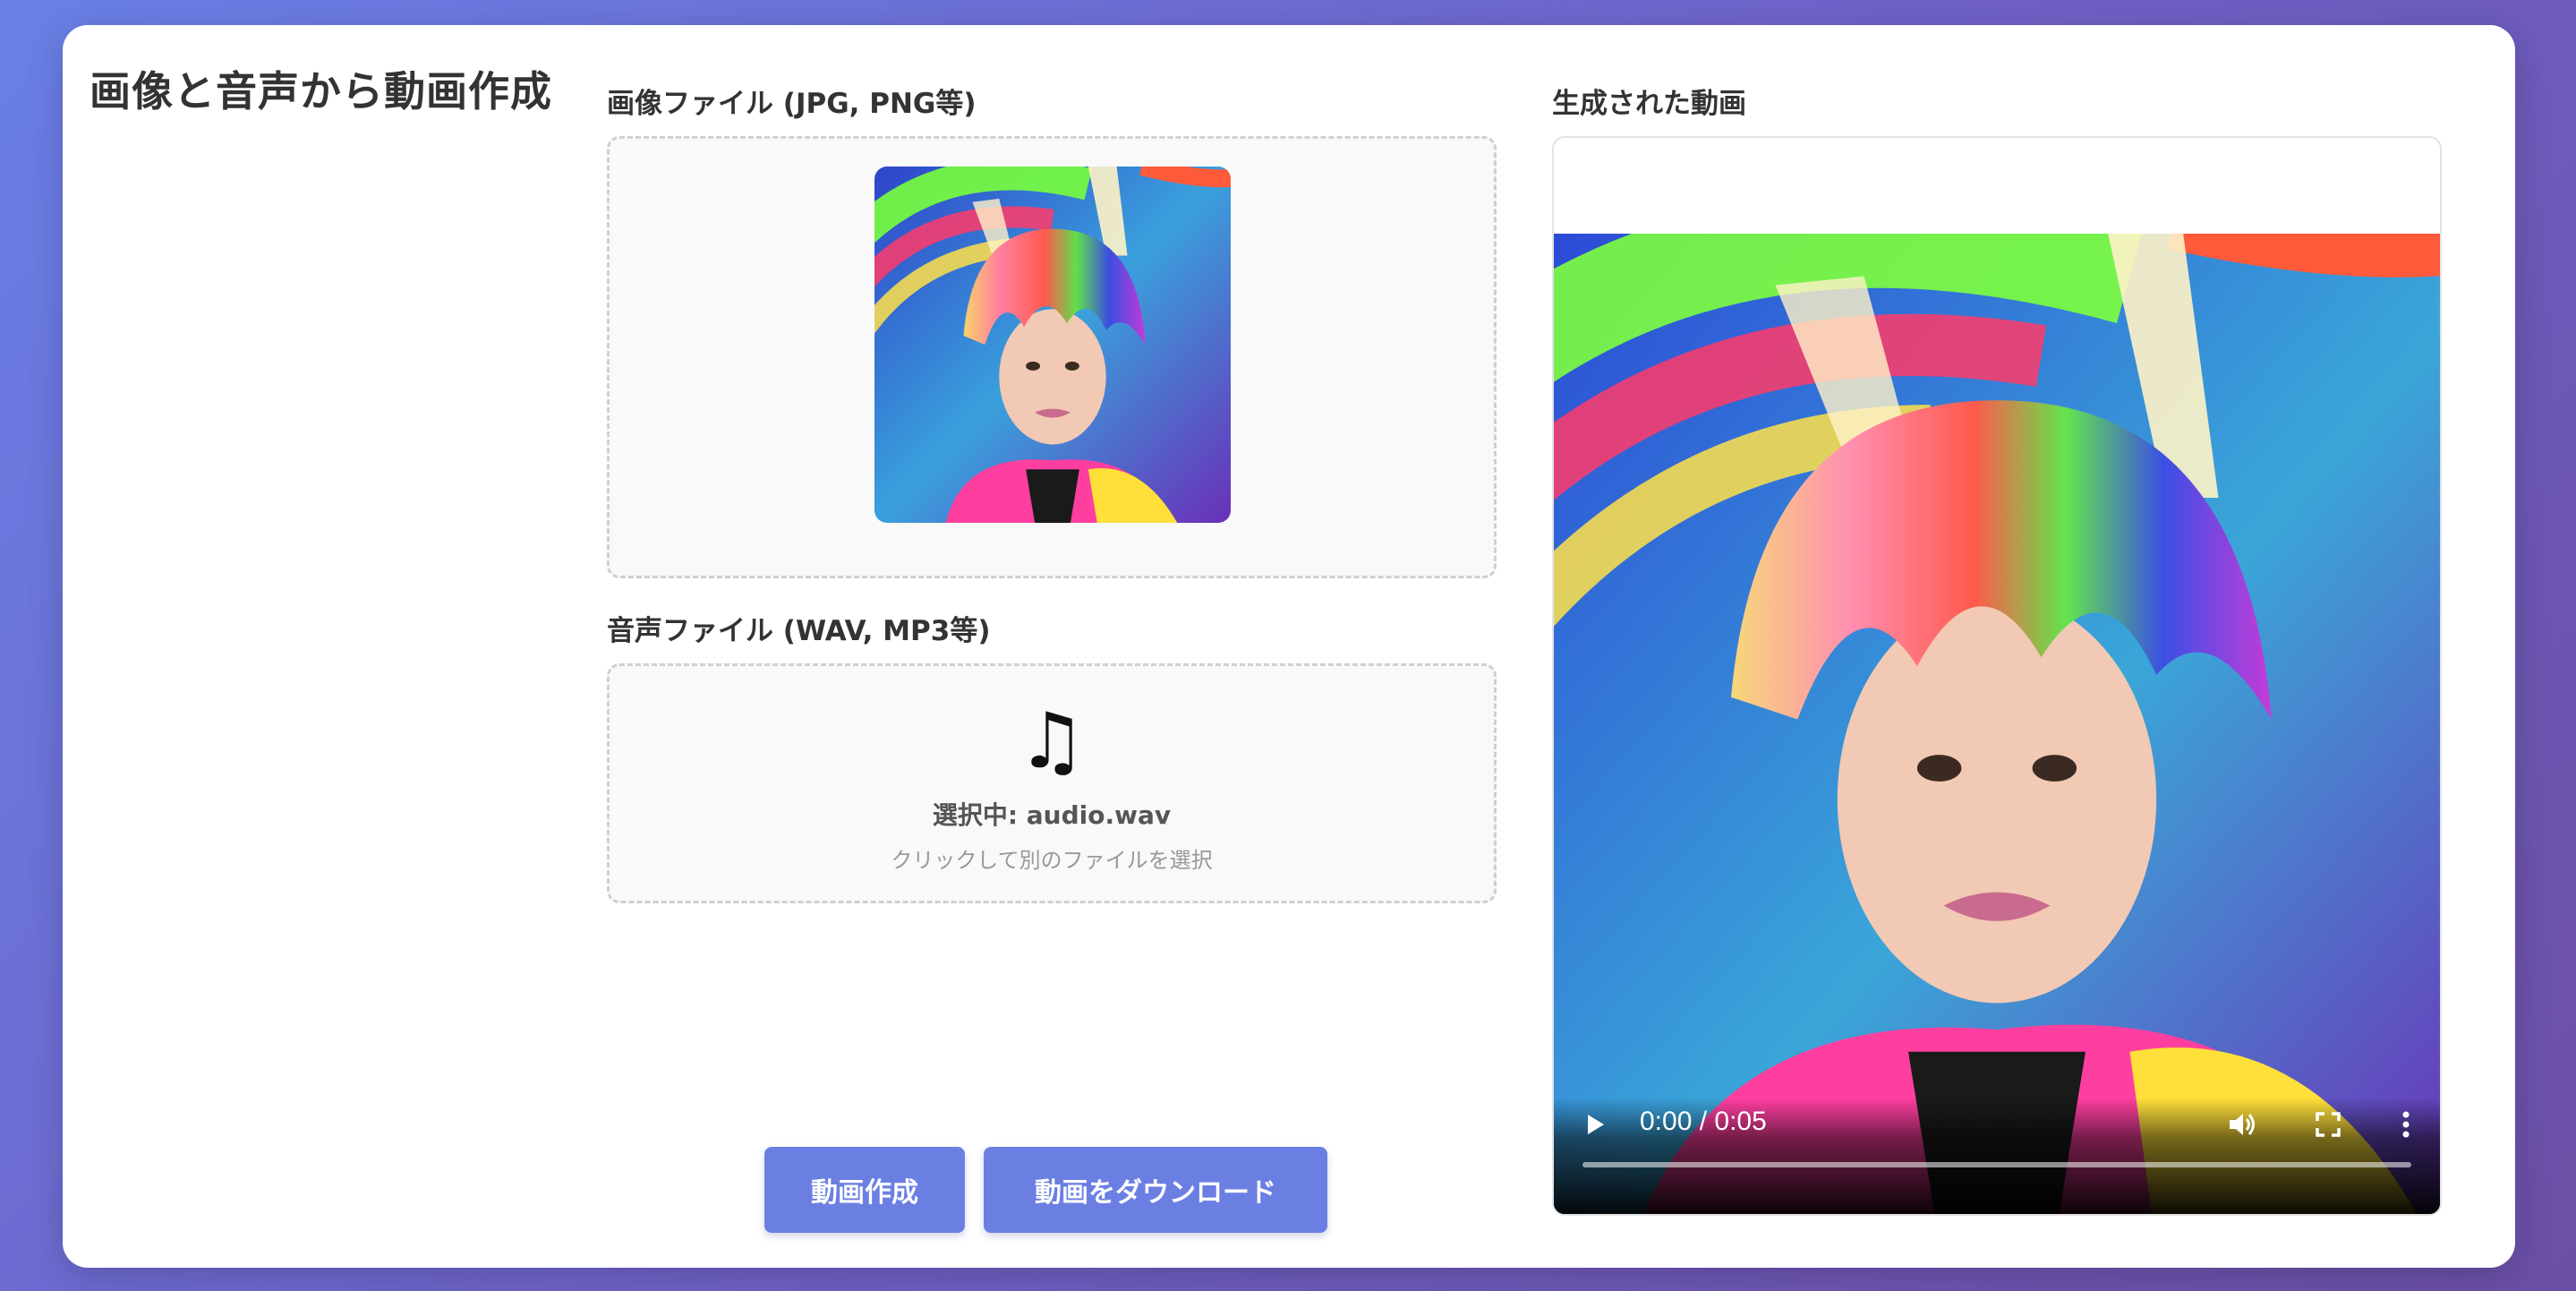 This screenshot has width=2576, height=1291. Describe the element at coordinates (1052, 815) in the screenshot. I see `selected-file-text: 選択中: audio.wav` at that location.